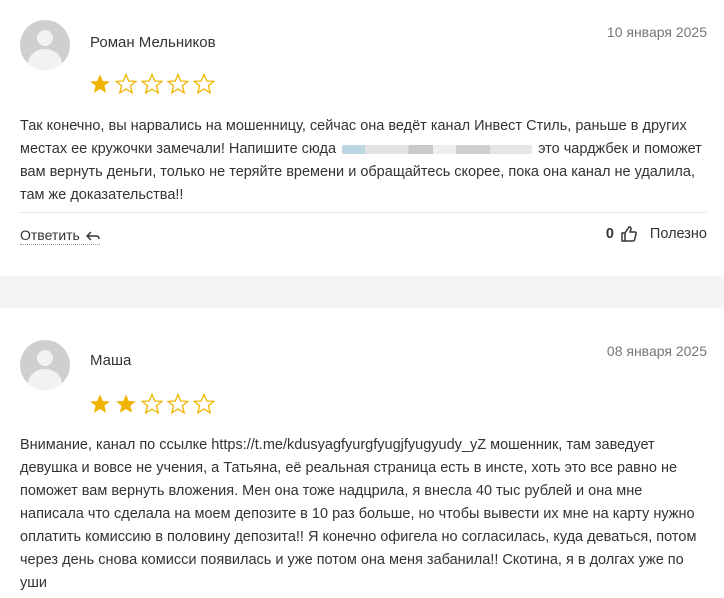  I want to click on reply-label: Ответить, so click(50, 235).